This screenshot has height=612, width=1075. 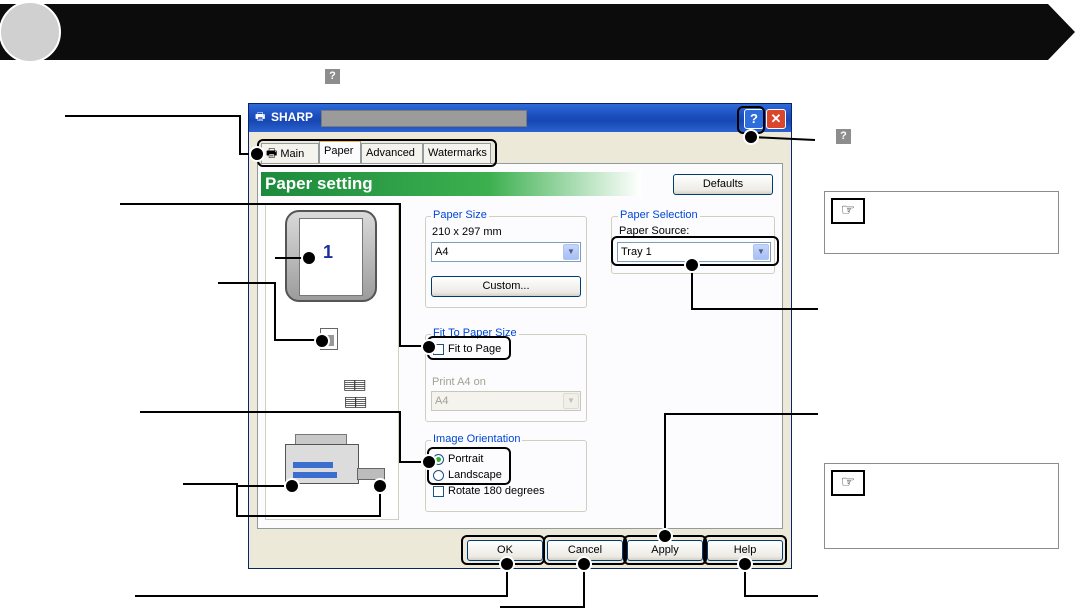 What do you see at coordinates (429, 462) in the screenshot?
I see `orientation-dot` at bounding box center [429, 462].